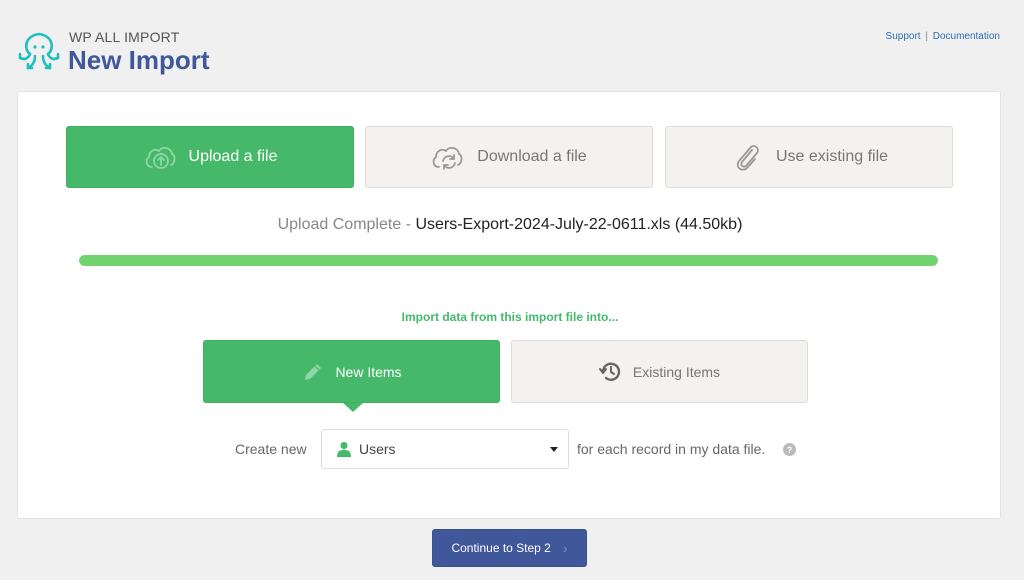 This screenshot has width=1024, height=580. What do you see at coordinates (124, 37) in the screenshot?
I see `brand-name: WP ALL IMPORT` at bounding box center [124, 37].